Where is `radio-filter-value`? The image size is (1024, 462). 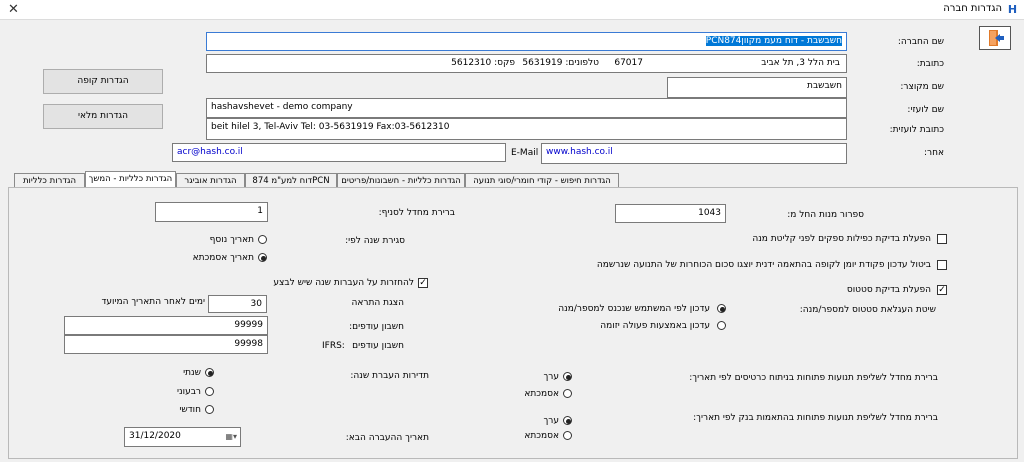 radio-filter-value is located at coordinates (567, 376).